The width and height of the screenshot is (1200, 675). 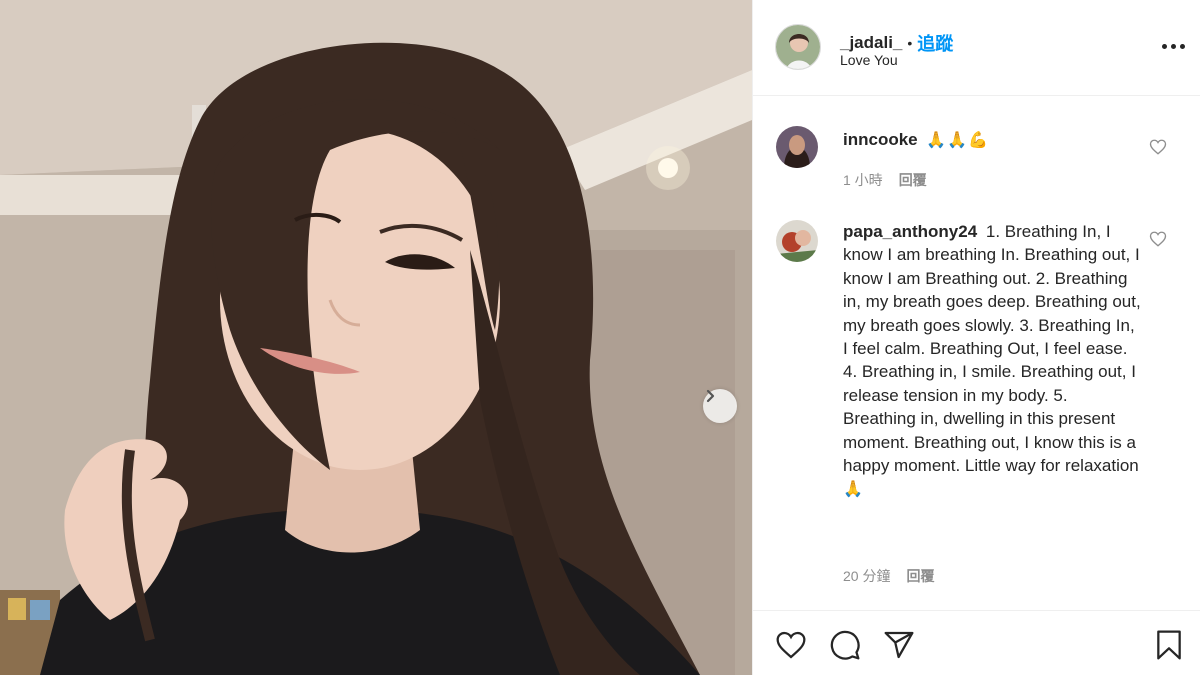 What do you see at coordinates (910, 231) in the screenshot?
I see `commenter-username: papa_anthony24` at bounding box center [910, 231].